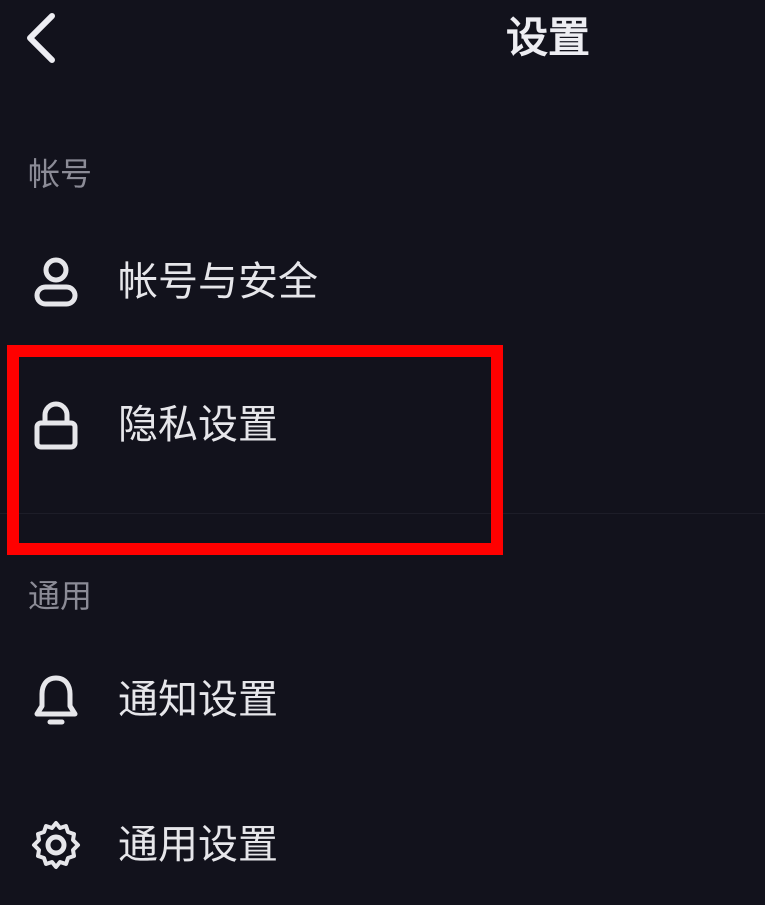  What do you see at coordinates (198, 425) in the screenshot?
I see `menu-item-label: 隐私设置` at bounding box center [198, 425].